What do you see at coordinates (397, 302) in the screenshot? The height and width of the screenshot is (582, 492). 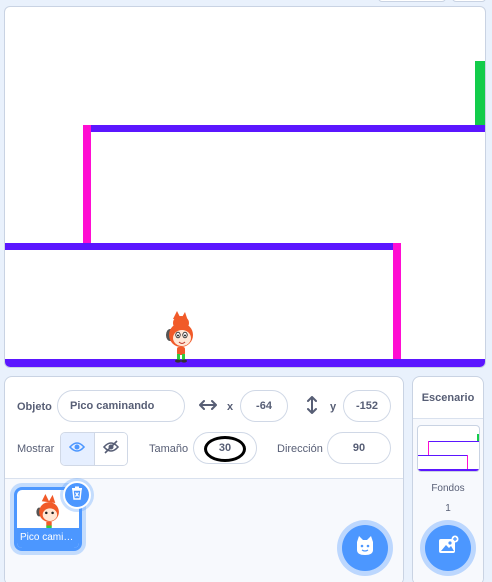 I see `wall-middle` at bounding box center [397, 302].